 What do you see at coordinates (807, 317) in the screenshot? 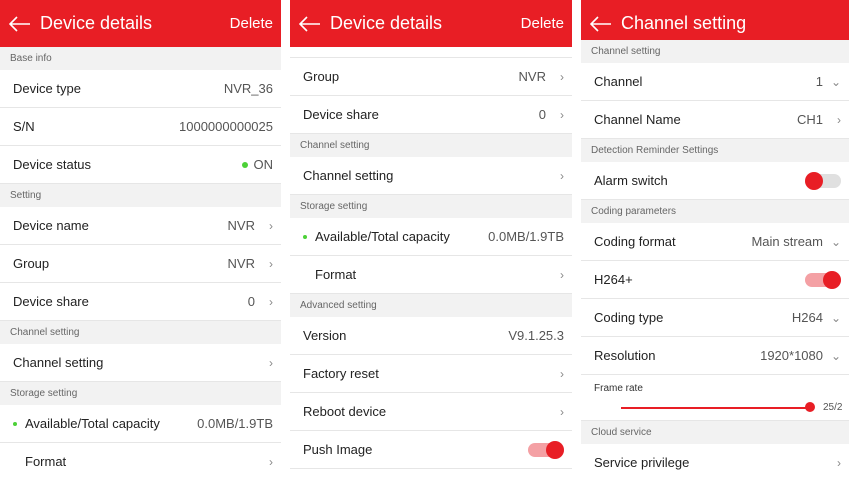
I see `coding-type-value: H264` at bounding box center [807, 317].